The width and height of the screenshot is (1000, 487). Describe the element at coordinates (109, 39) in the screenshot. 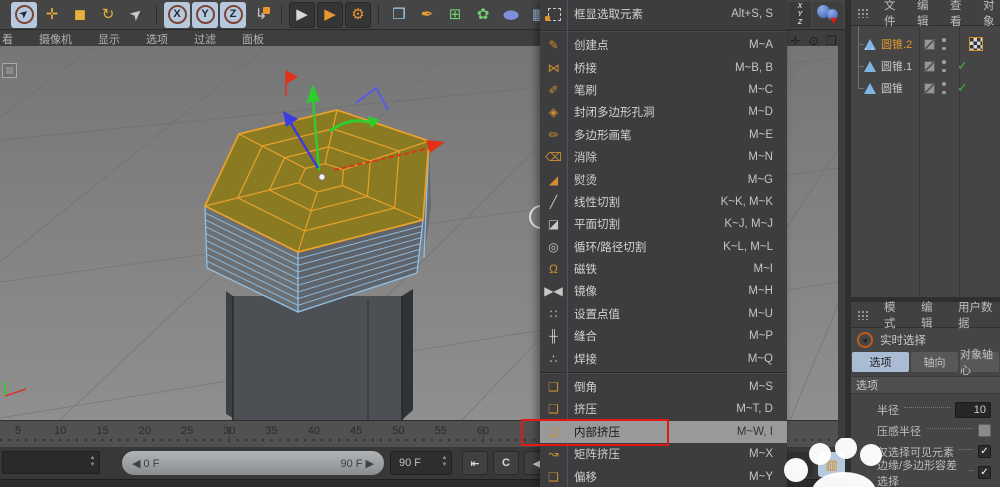

I see `viewport-menu-item-2: 显示` at that location.